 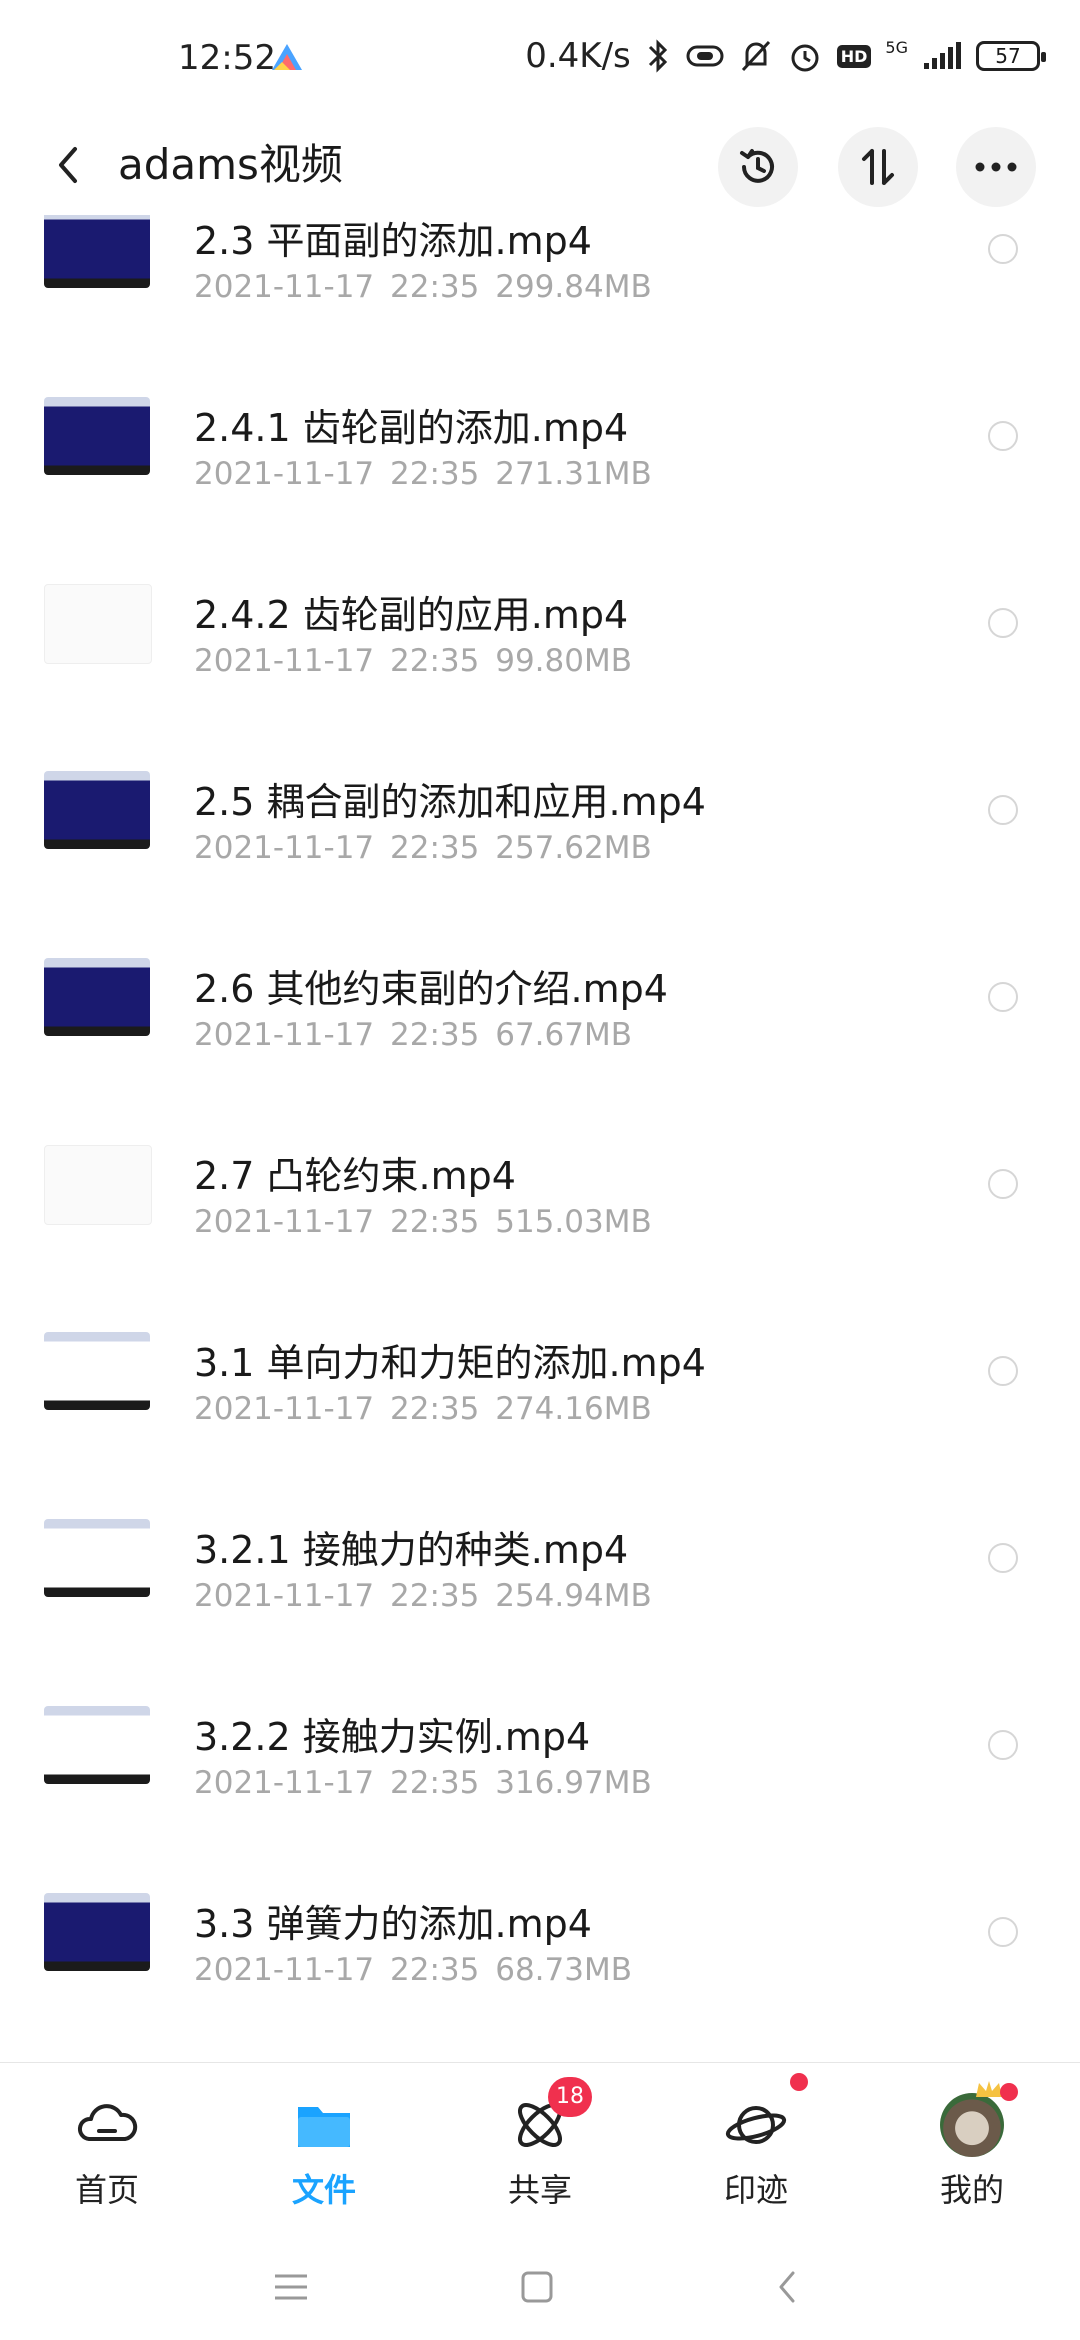 I want to click on more-button, so click(x=996, y=167).